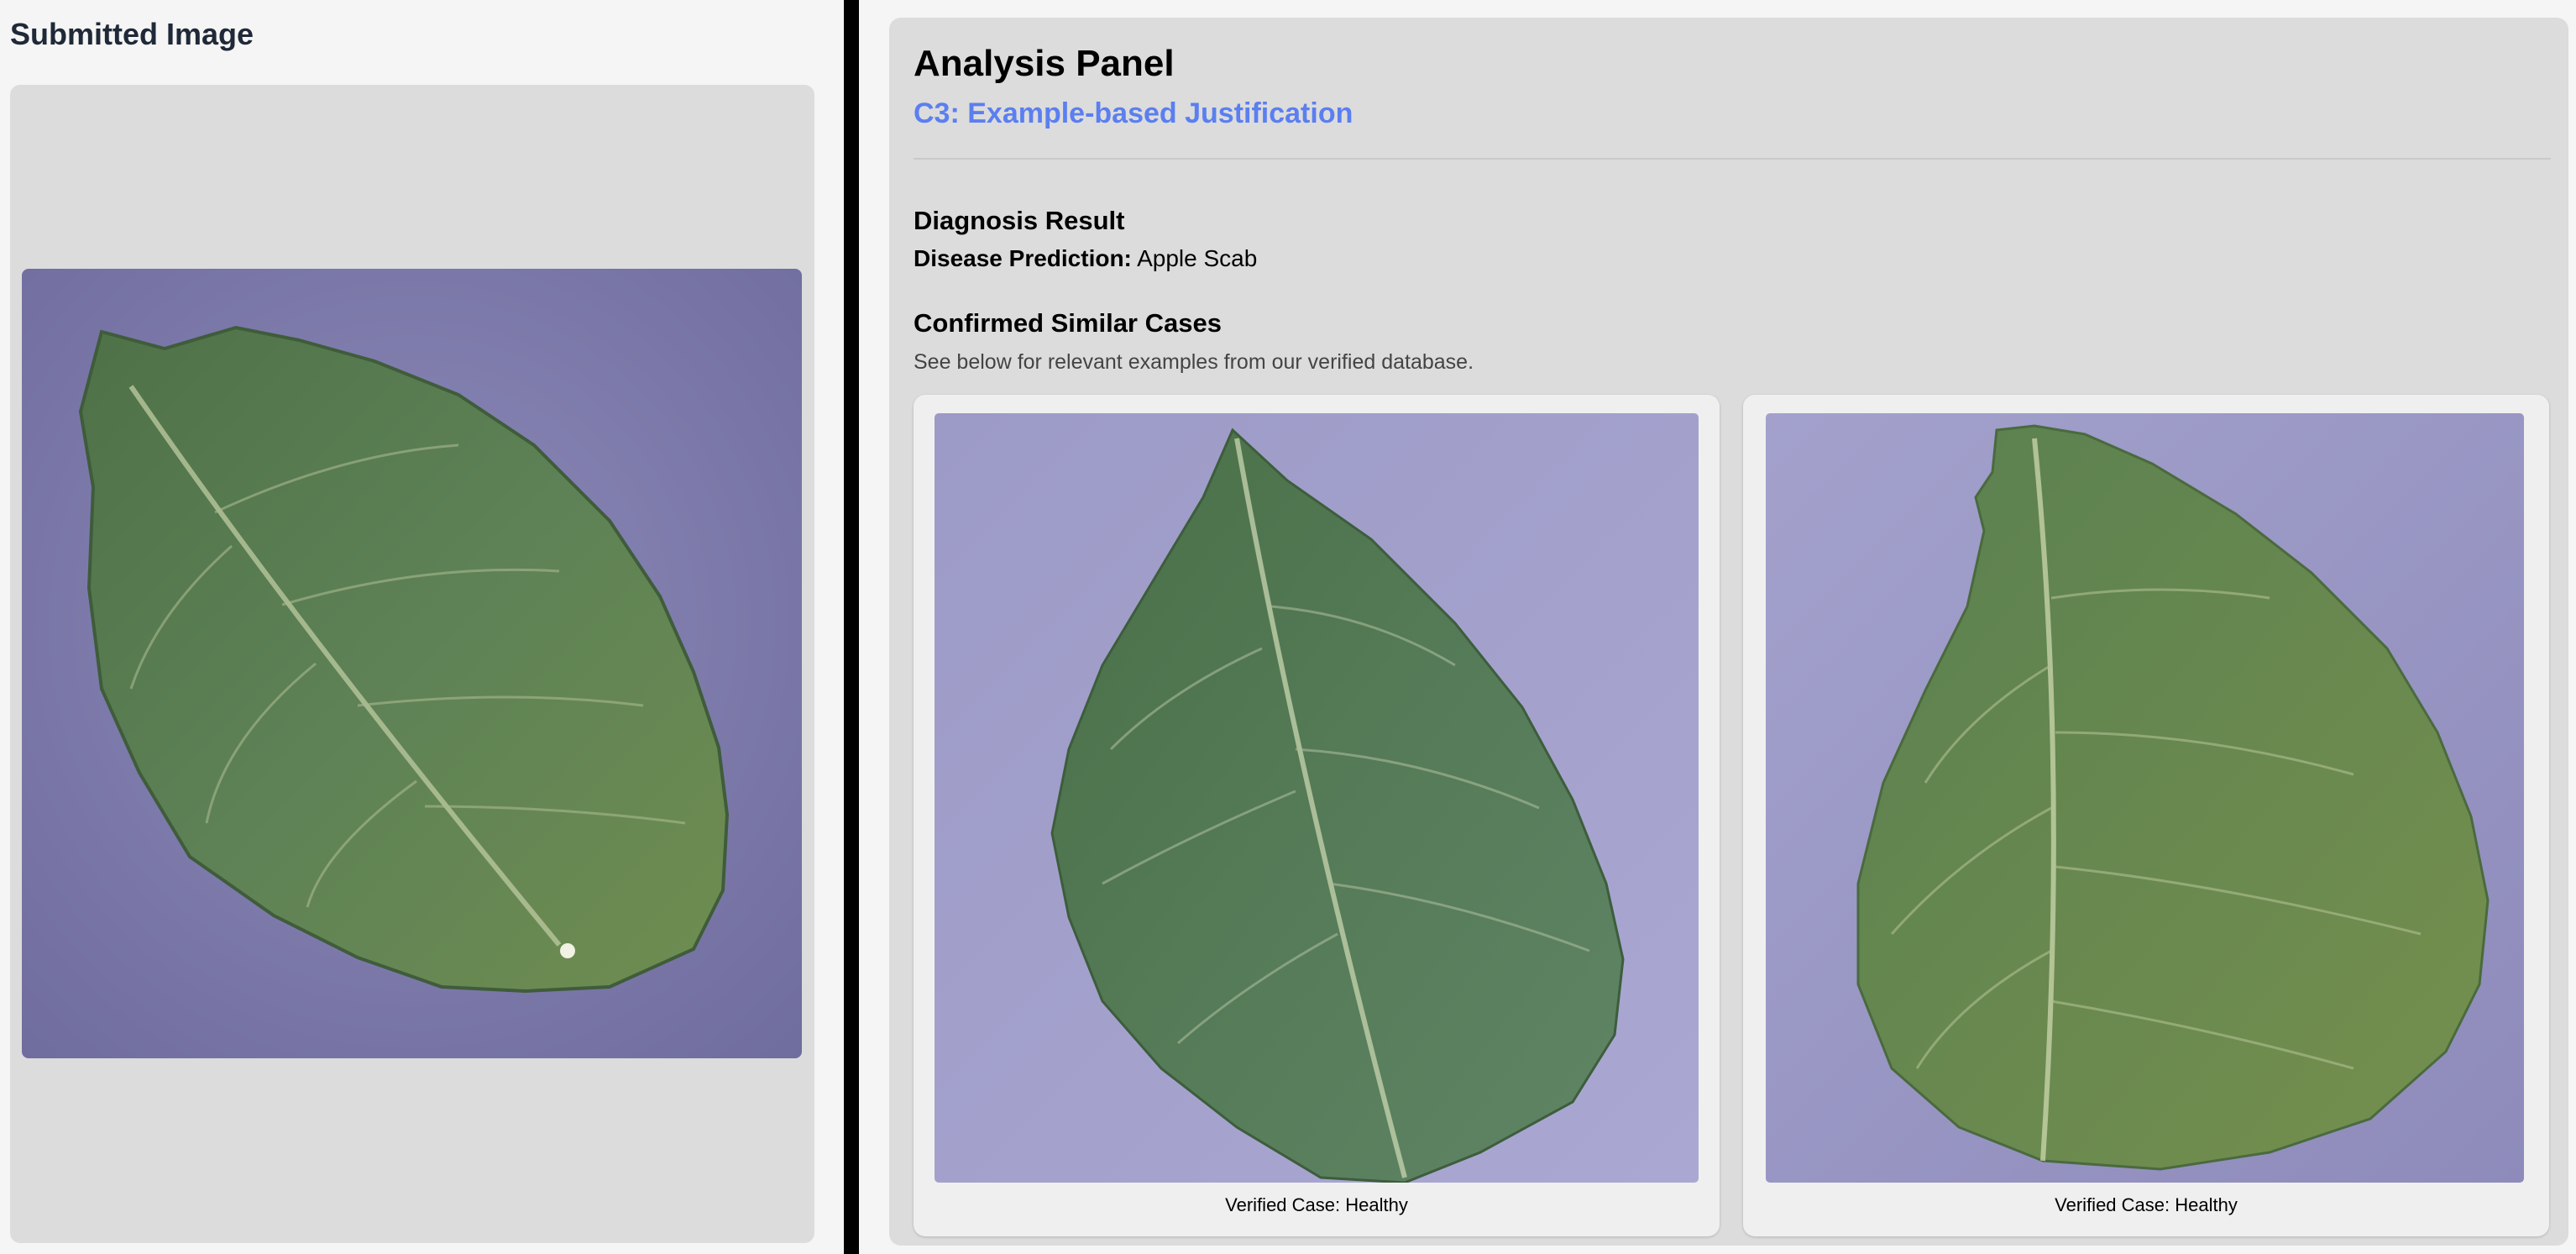 This screenshot has width=2576, height=1254. What do you see at coordinates (1023, 258) in the screenshot?
I see `prediction-label: Disease Prediction:` at bounding box center [1023, 258].